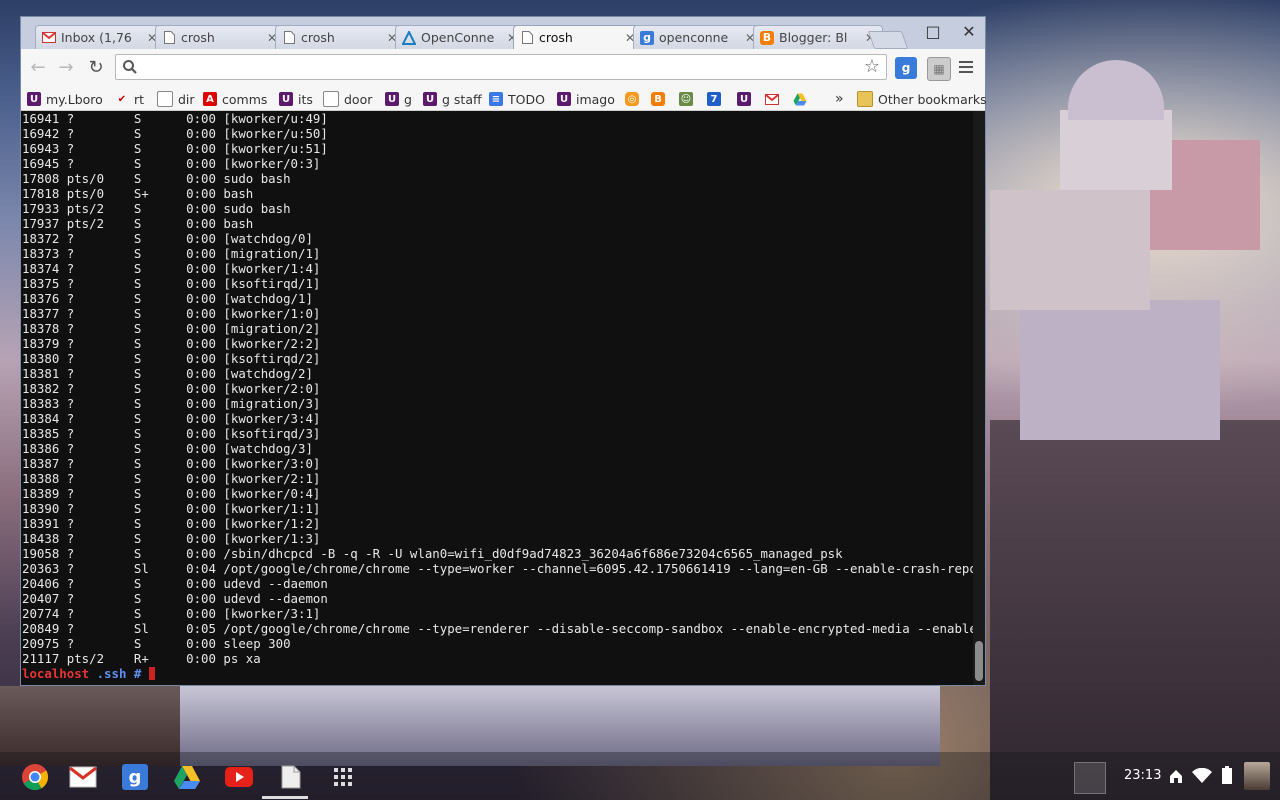 The height and width of the screenshot is (800, 1280). I want to click on omnibox: ☆, so click(501, 67).